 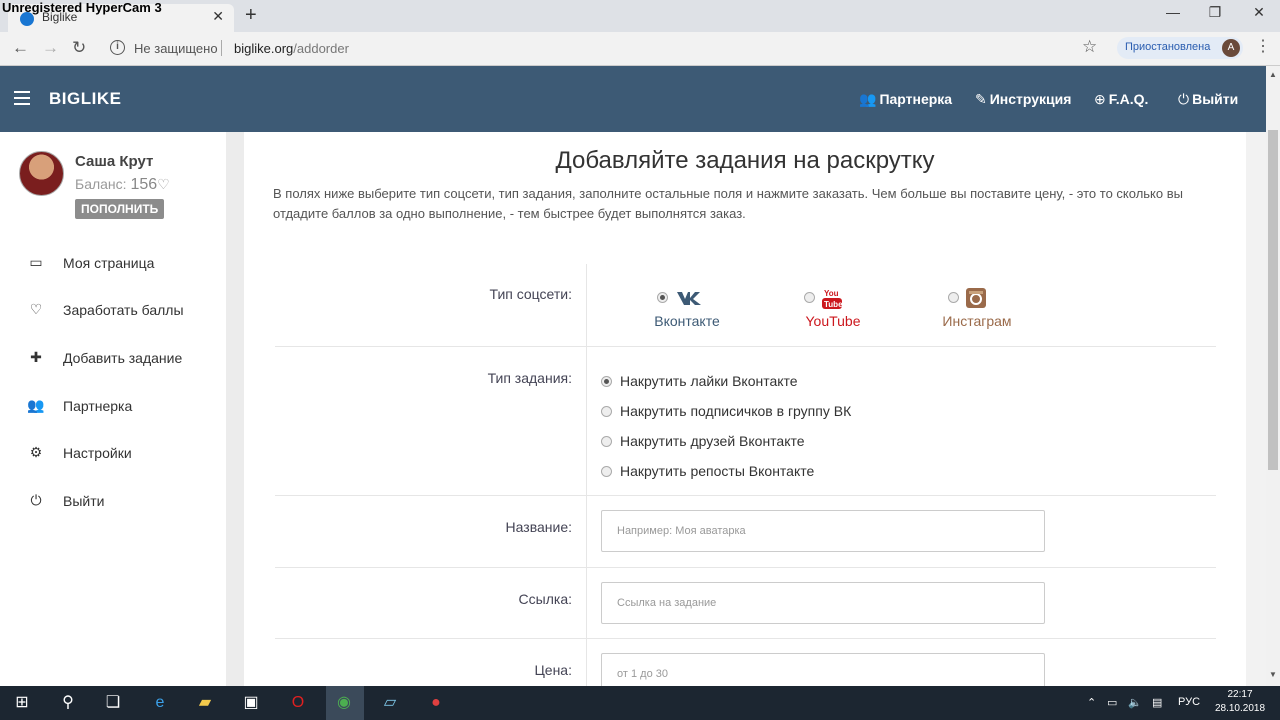 I want to click on social-radio-instagram, so click(x=953, y=297).